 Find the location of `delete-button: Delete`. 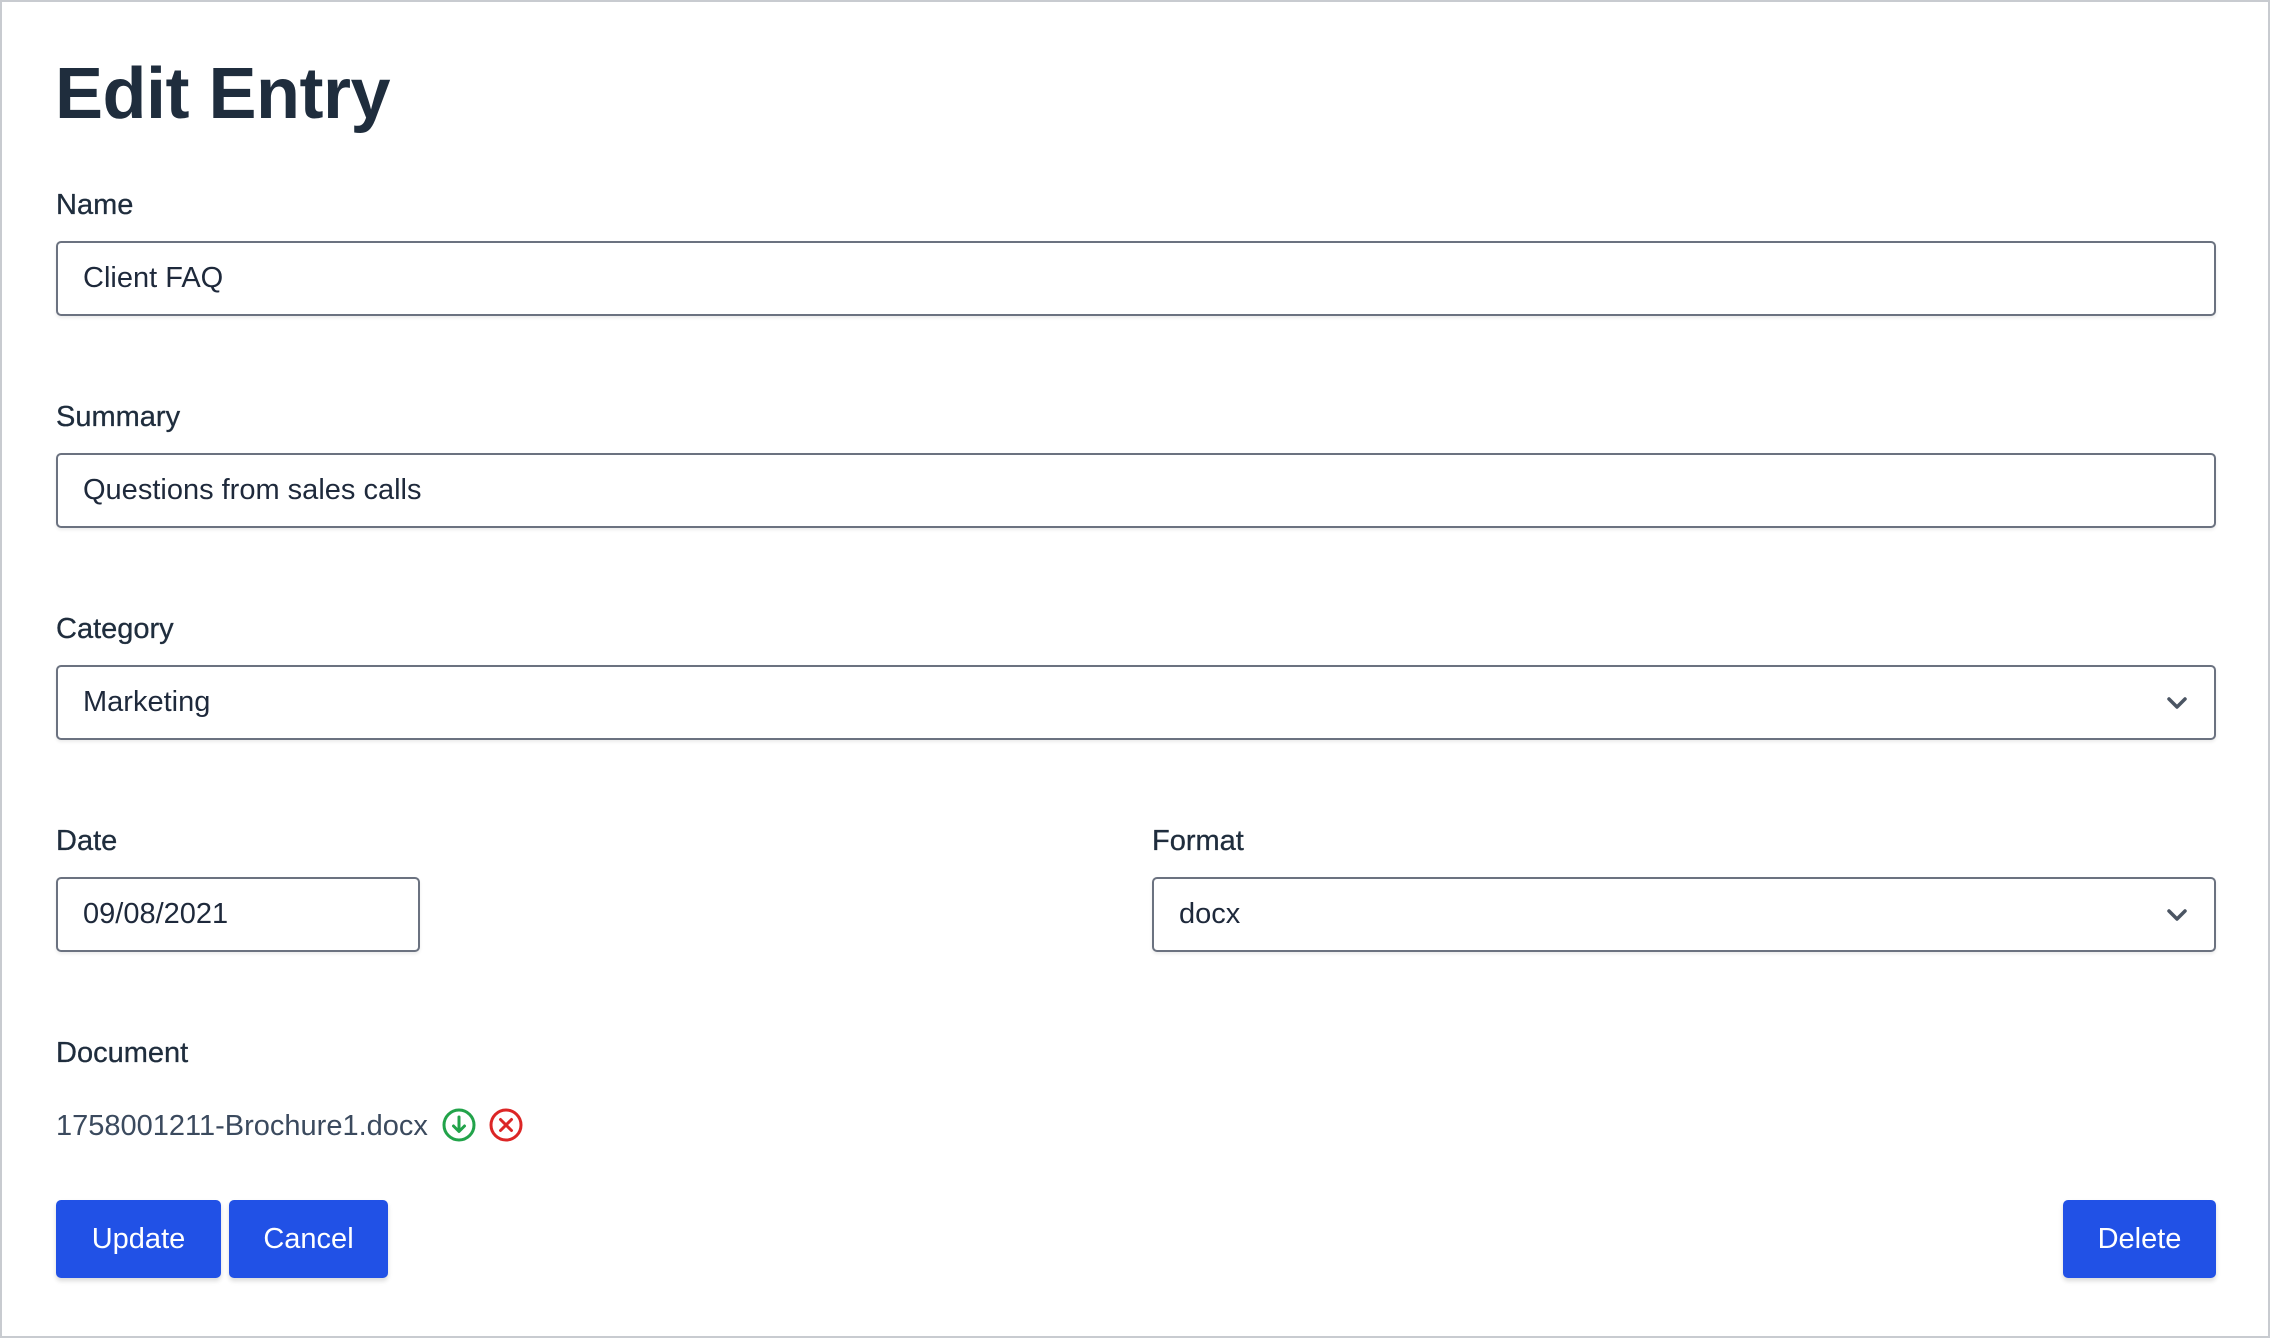

delete-button: Delete is located at coordinates (2139, 1239).